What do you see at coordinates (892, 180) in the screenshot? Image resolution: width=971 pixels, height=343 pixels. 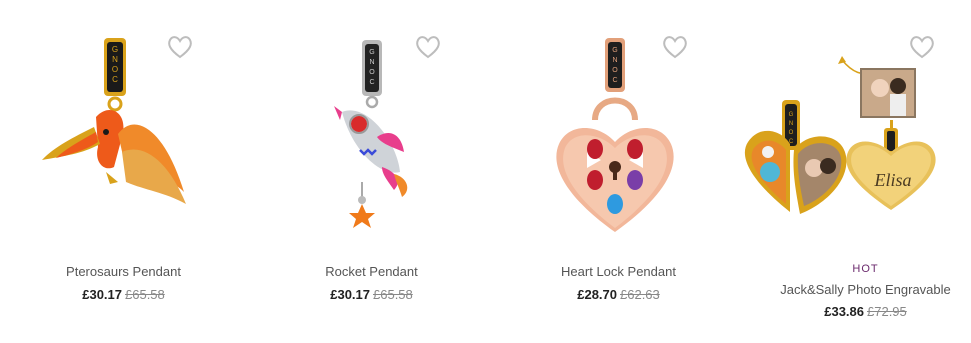 I see `engraving-text: Elisa` at bounding box center [892, 180].